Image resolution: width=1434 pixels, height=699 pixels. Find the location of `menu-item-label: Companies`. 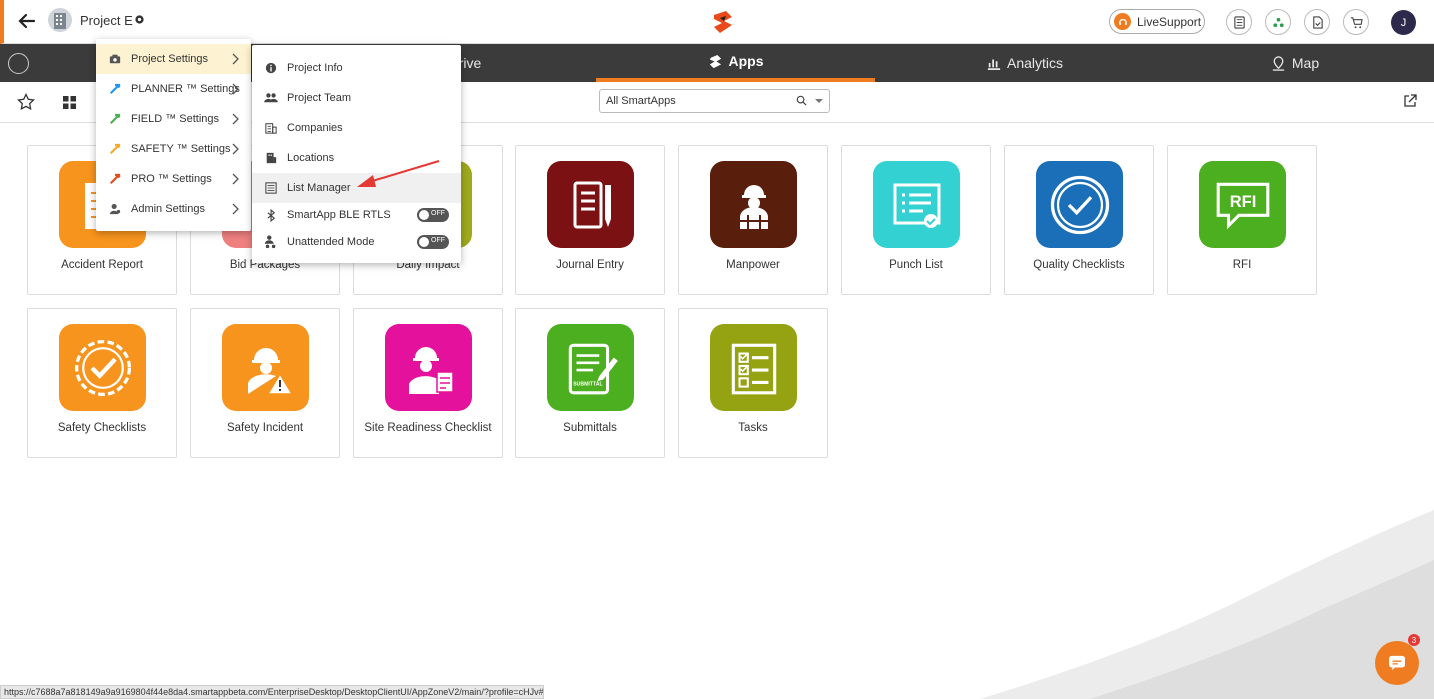

menu-item-label: Companies is located at coordinates (315, 128).